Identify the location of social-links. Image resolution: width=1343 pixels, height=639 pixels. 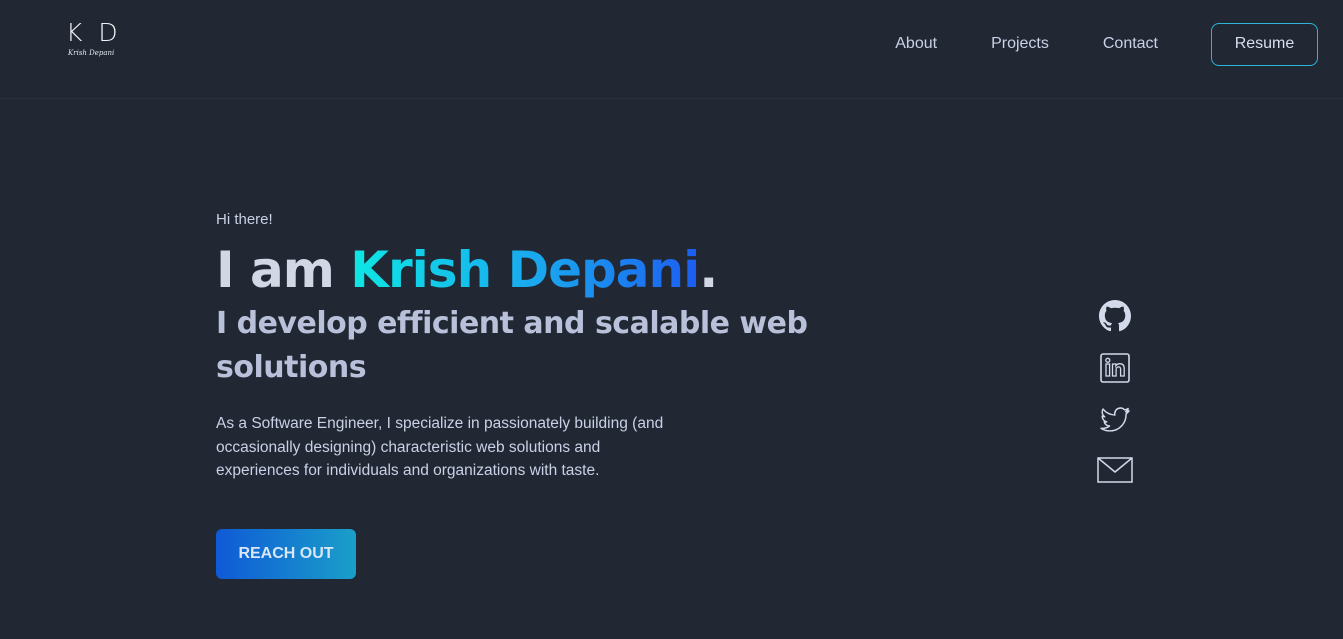
(1115, 404).